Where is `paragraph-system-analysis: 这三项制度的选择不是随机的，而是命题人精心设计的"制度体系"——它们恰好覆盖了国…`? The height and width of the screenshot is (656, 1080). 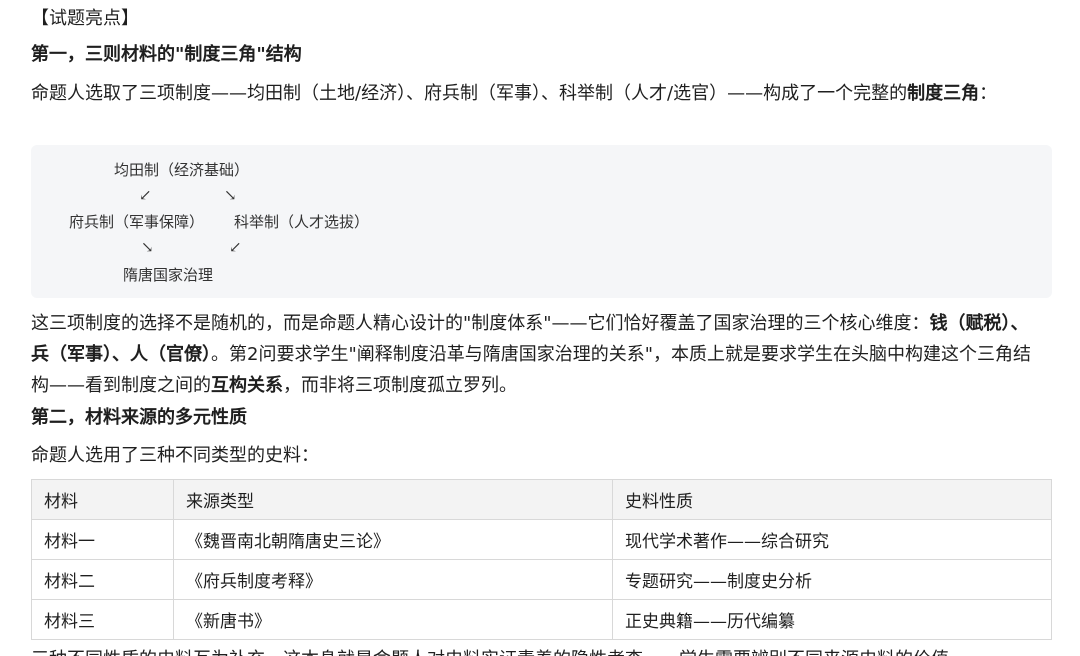 paragraph-system-analysis: 这三项制度的选择不是随机的，而是命题人精心设计的"制度体系"——它们恰好覆盖了国… is located at coordinates (536, 354).